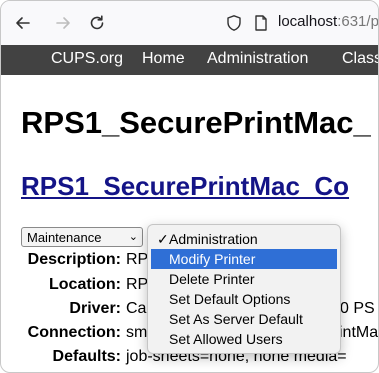 The width and height of the screenshot is (379, 373). Describe the element at coordinates (212, 279) in the screenshot. I see `menu-item-label: Delete Printer` at that location.